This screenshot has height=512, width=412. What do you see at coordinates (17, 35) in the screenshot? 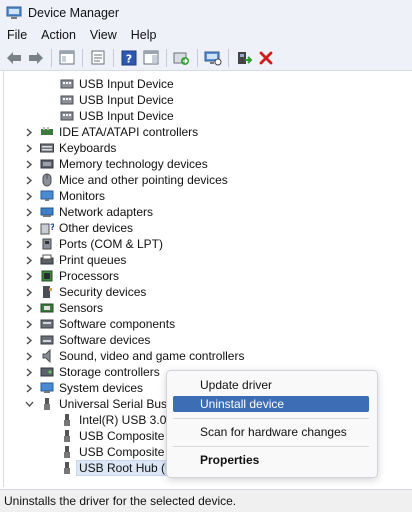
I see `menu-file: File` at bounding box center [17, 35].